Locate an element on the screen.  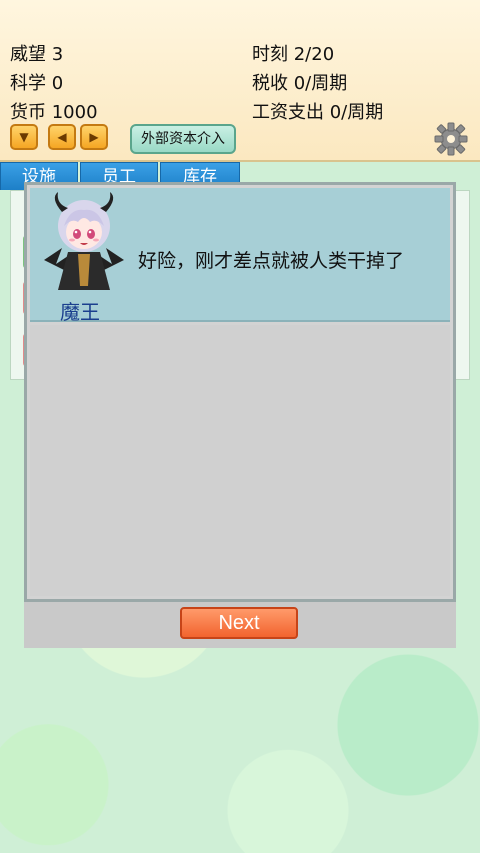
science-stat: 科学 0 is located at coordinates (37, 83).